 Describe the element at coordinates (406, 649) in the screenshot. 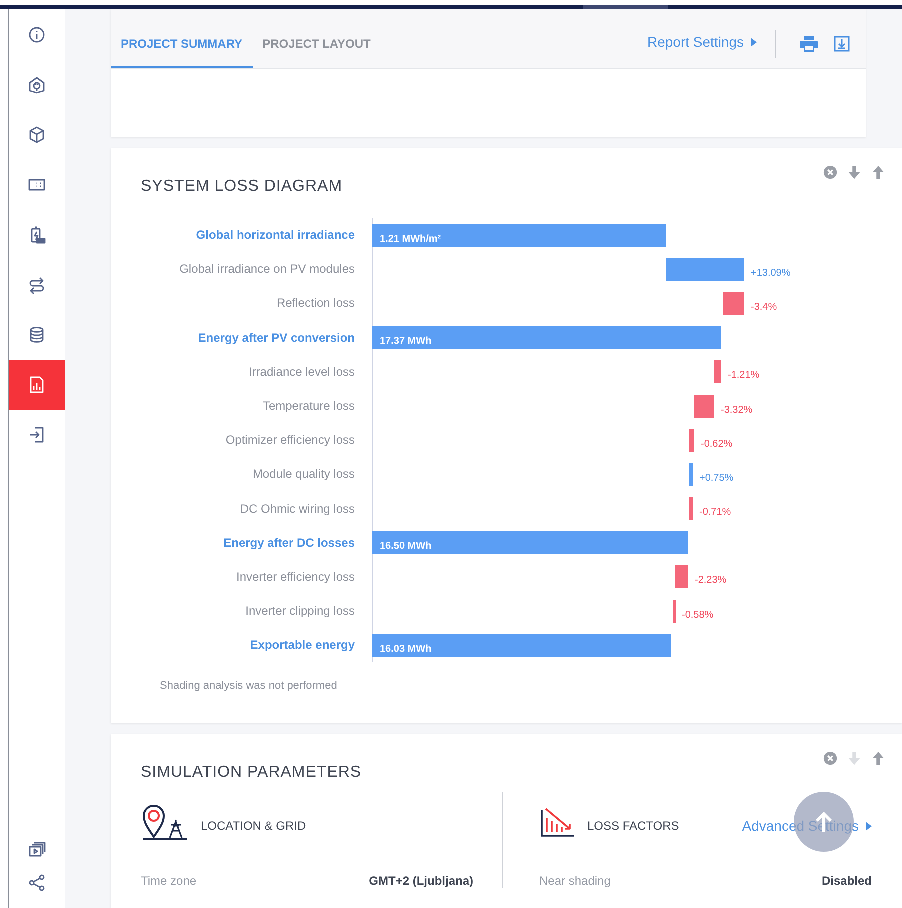

I see `bar-value: 16.03 MWh` at that location.